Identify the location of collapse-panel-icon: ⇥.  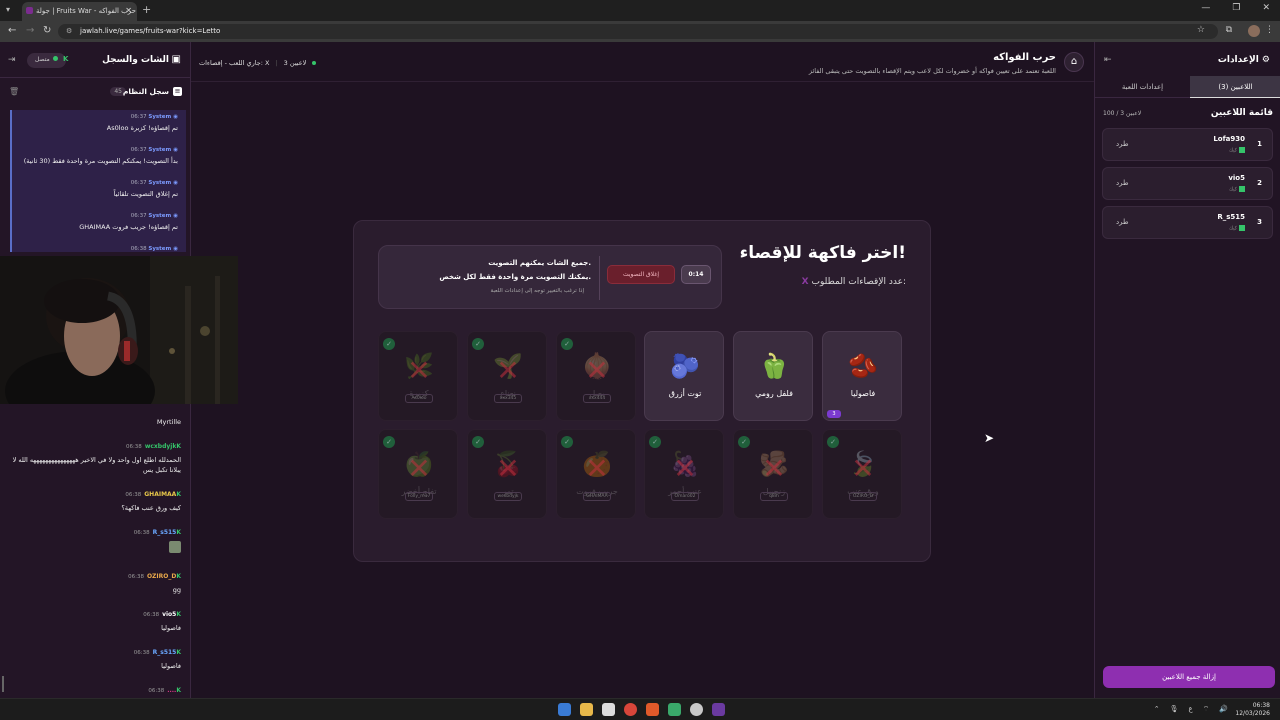
(12, 60).